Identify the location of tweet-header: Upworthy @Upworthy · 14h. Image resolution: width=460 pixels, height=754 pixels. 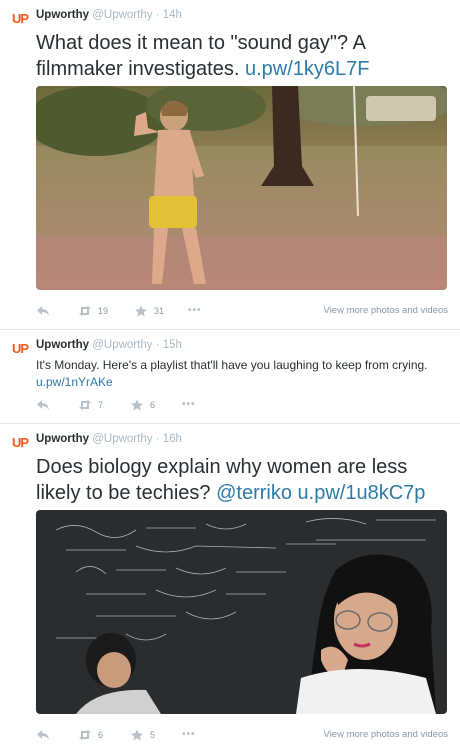
(109, 15).